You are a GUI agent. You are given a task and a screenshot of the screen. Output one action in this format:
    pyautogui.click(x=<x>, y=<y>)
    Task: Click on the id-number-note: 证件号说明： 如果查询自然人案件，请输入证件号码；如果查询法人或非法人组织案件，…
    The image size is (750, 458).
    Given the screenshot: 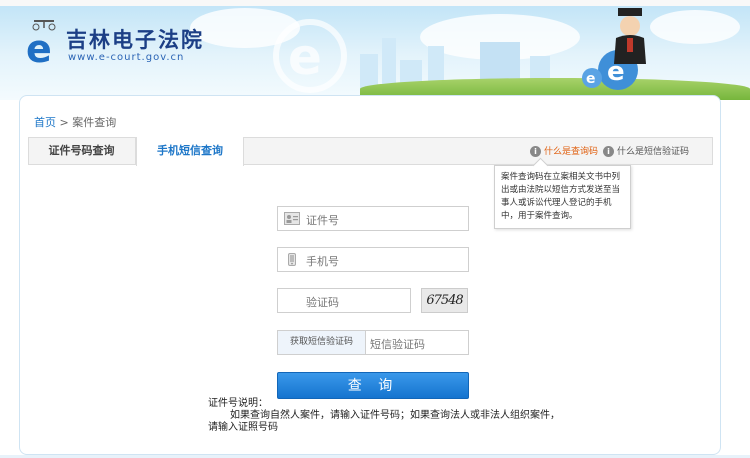 What is the action you would take?
    pyautogui.click(x=384, y=416)
    